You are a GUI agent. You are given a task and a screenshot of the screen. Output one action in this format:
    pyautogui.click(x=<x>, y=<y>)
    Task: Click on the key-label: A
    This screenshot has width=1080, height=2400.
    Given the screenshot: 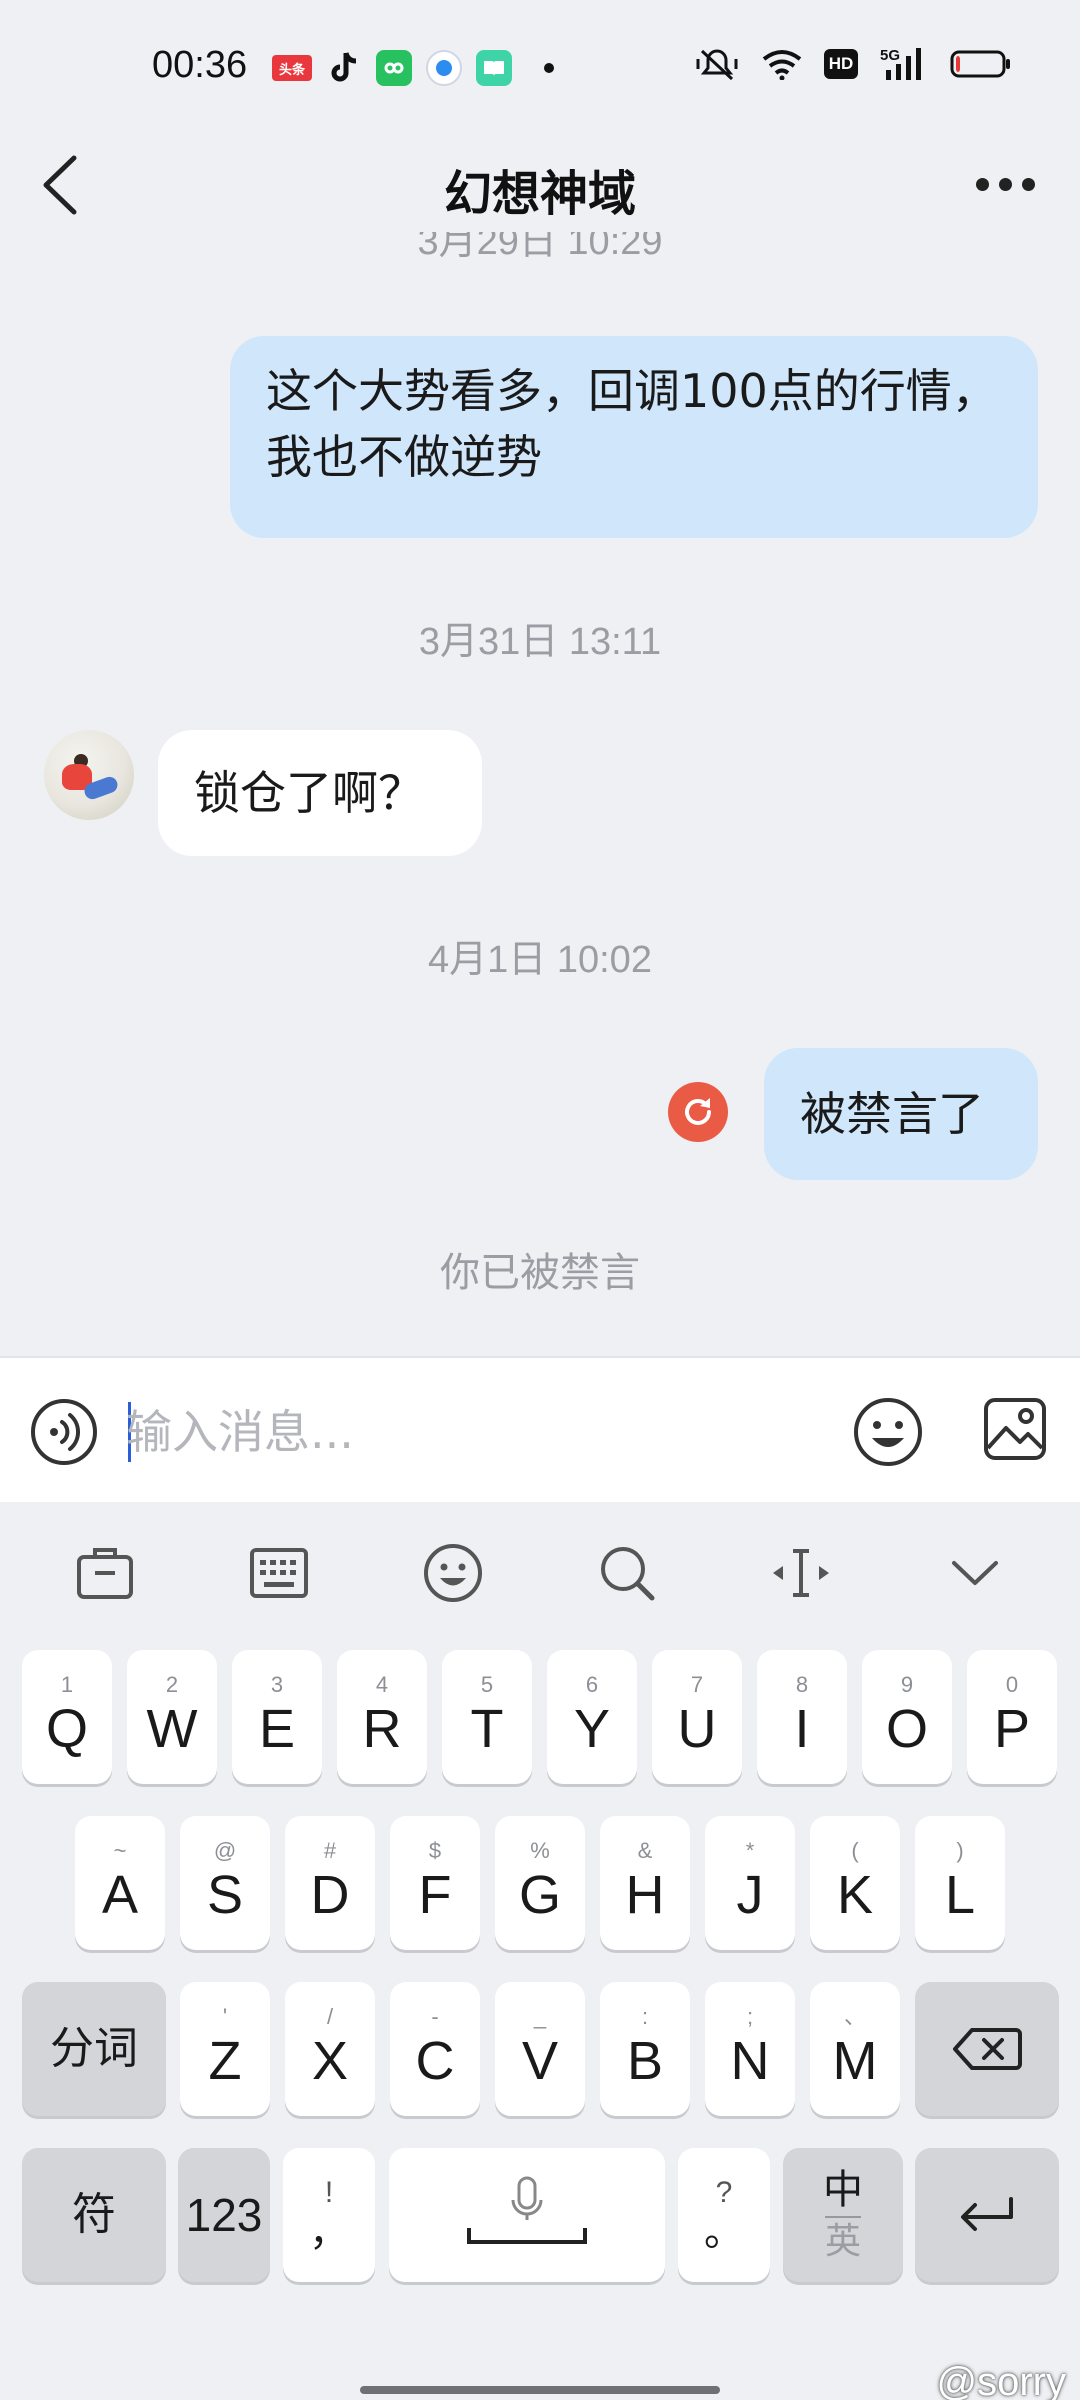 What is the action you would take?
    pyautogui.click(x=120, y=1895)
    